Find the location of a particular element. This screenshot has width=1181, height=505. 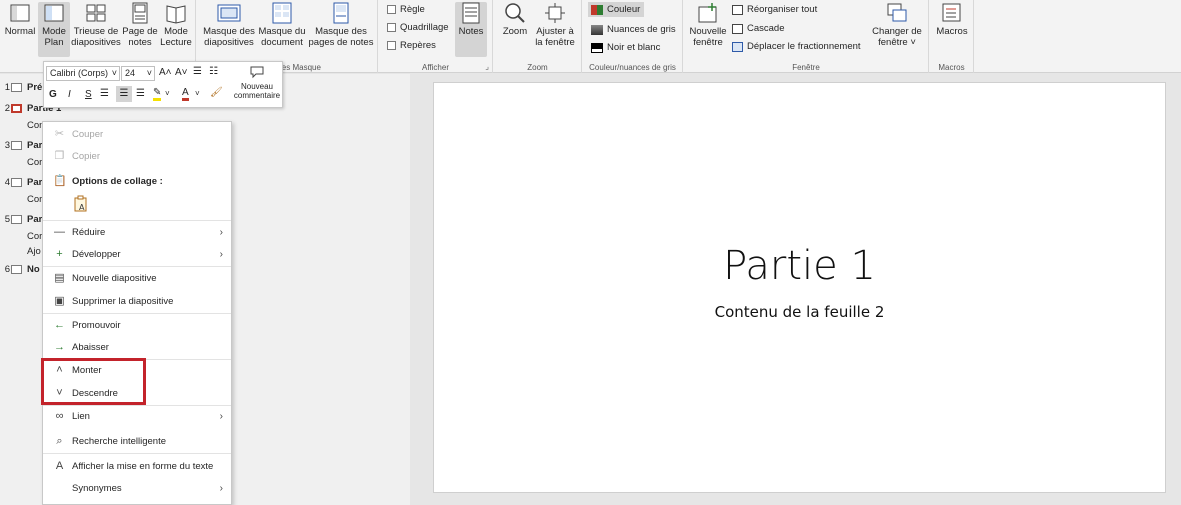

masque-diapositives-button: Masque des diapositives is located at coordinates (229, 25).